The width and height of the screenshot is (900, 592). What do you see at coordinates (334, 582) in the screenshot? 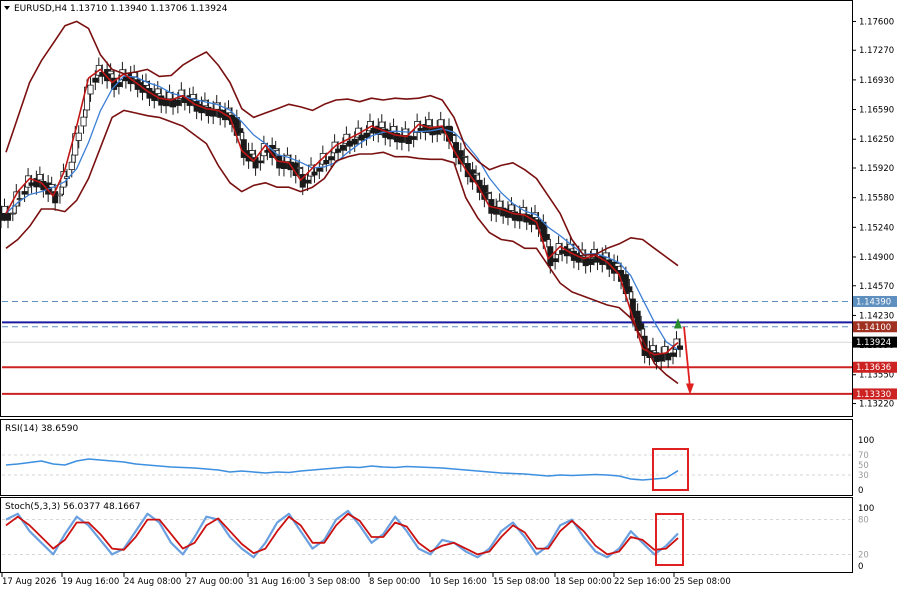
I see `time-tick-label: 3 Sep 08:00` at bounding box center [334, 582].